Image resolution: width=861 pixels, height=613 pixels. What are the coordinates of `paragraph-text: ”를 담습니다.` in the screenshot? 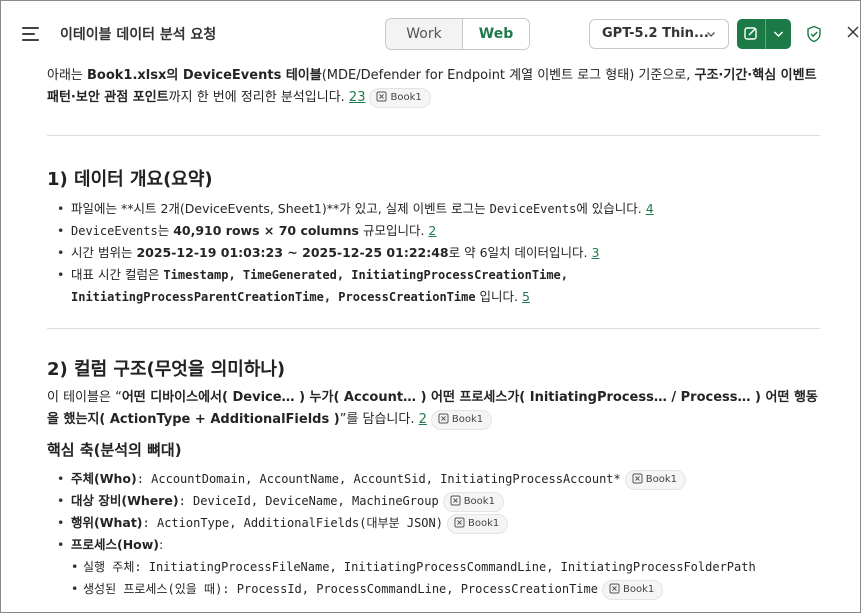 It's located at (379, 419).